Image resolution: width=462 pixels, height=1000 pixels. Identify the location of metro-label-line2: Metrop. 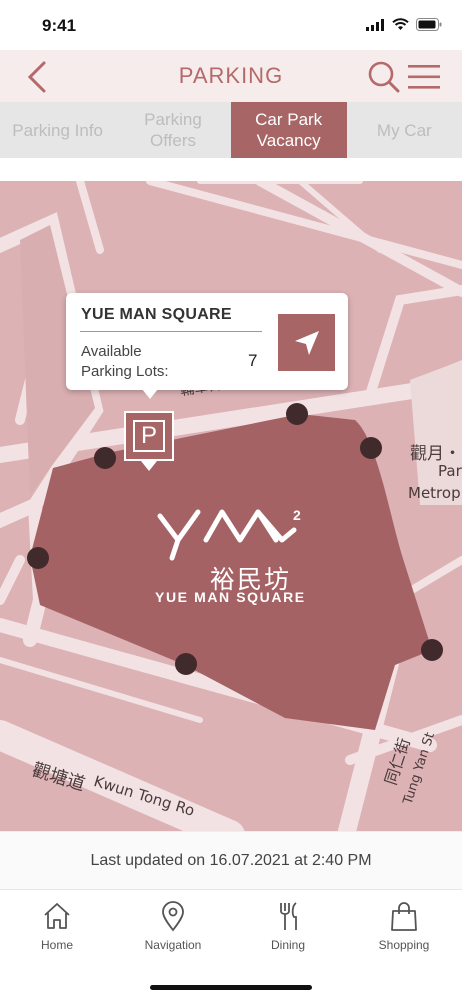
(434, 493).